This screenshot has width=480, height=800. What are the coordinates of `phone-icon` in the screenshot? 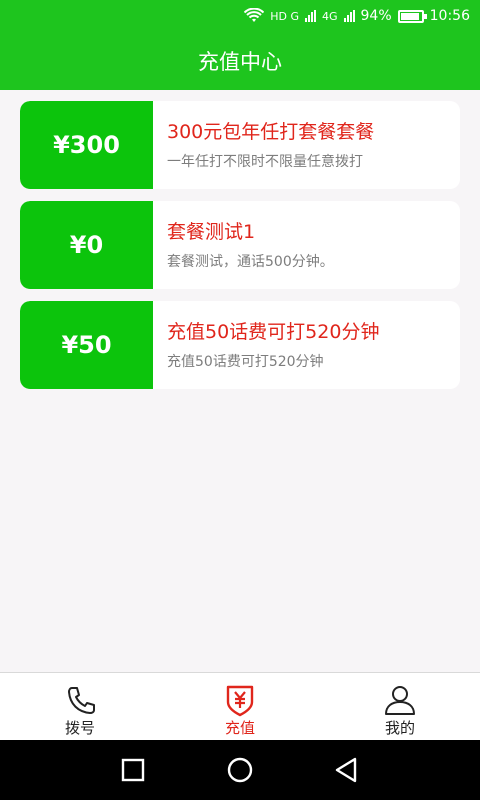 It's located at (81, 700).